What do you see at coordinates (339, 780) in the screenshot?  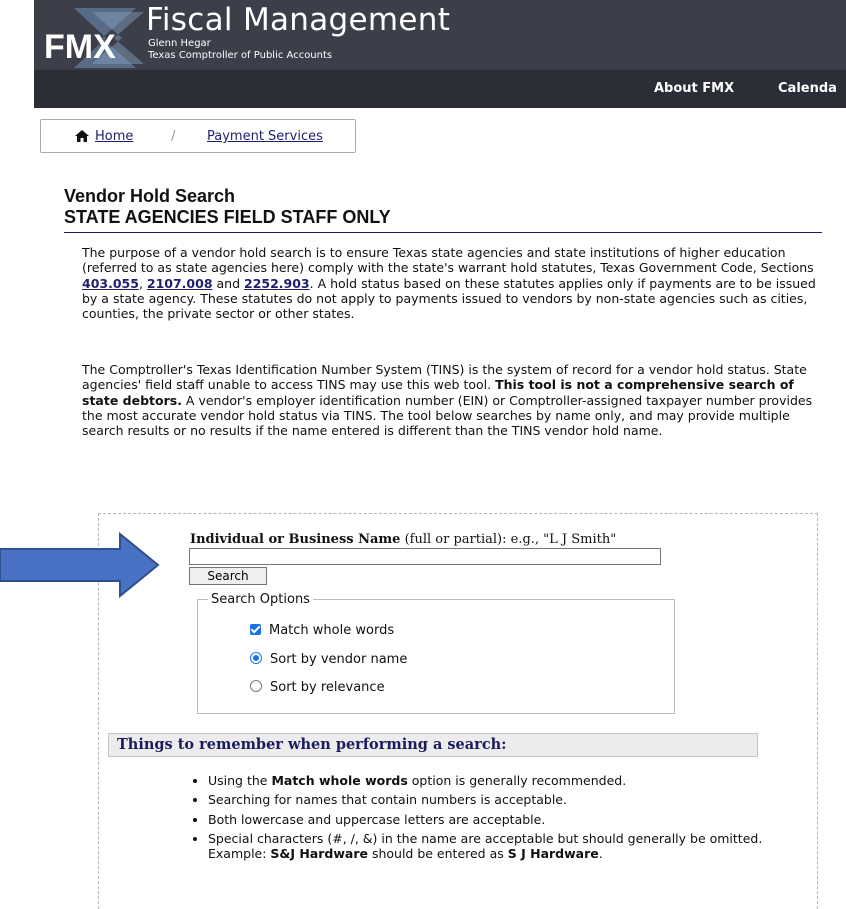 I see `tip-bold: Match whole words` at bounding box center [339, 780].